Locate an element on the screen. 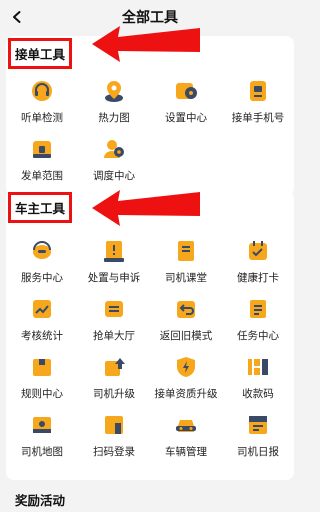 Image resolution: width=320 pixels, height=512 pixels. rule-box-icon is located at coordinates (42, 367).